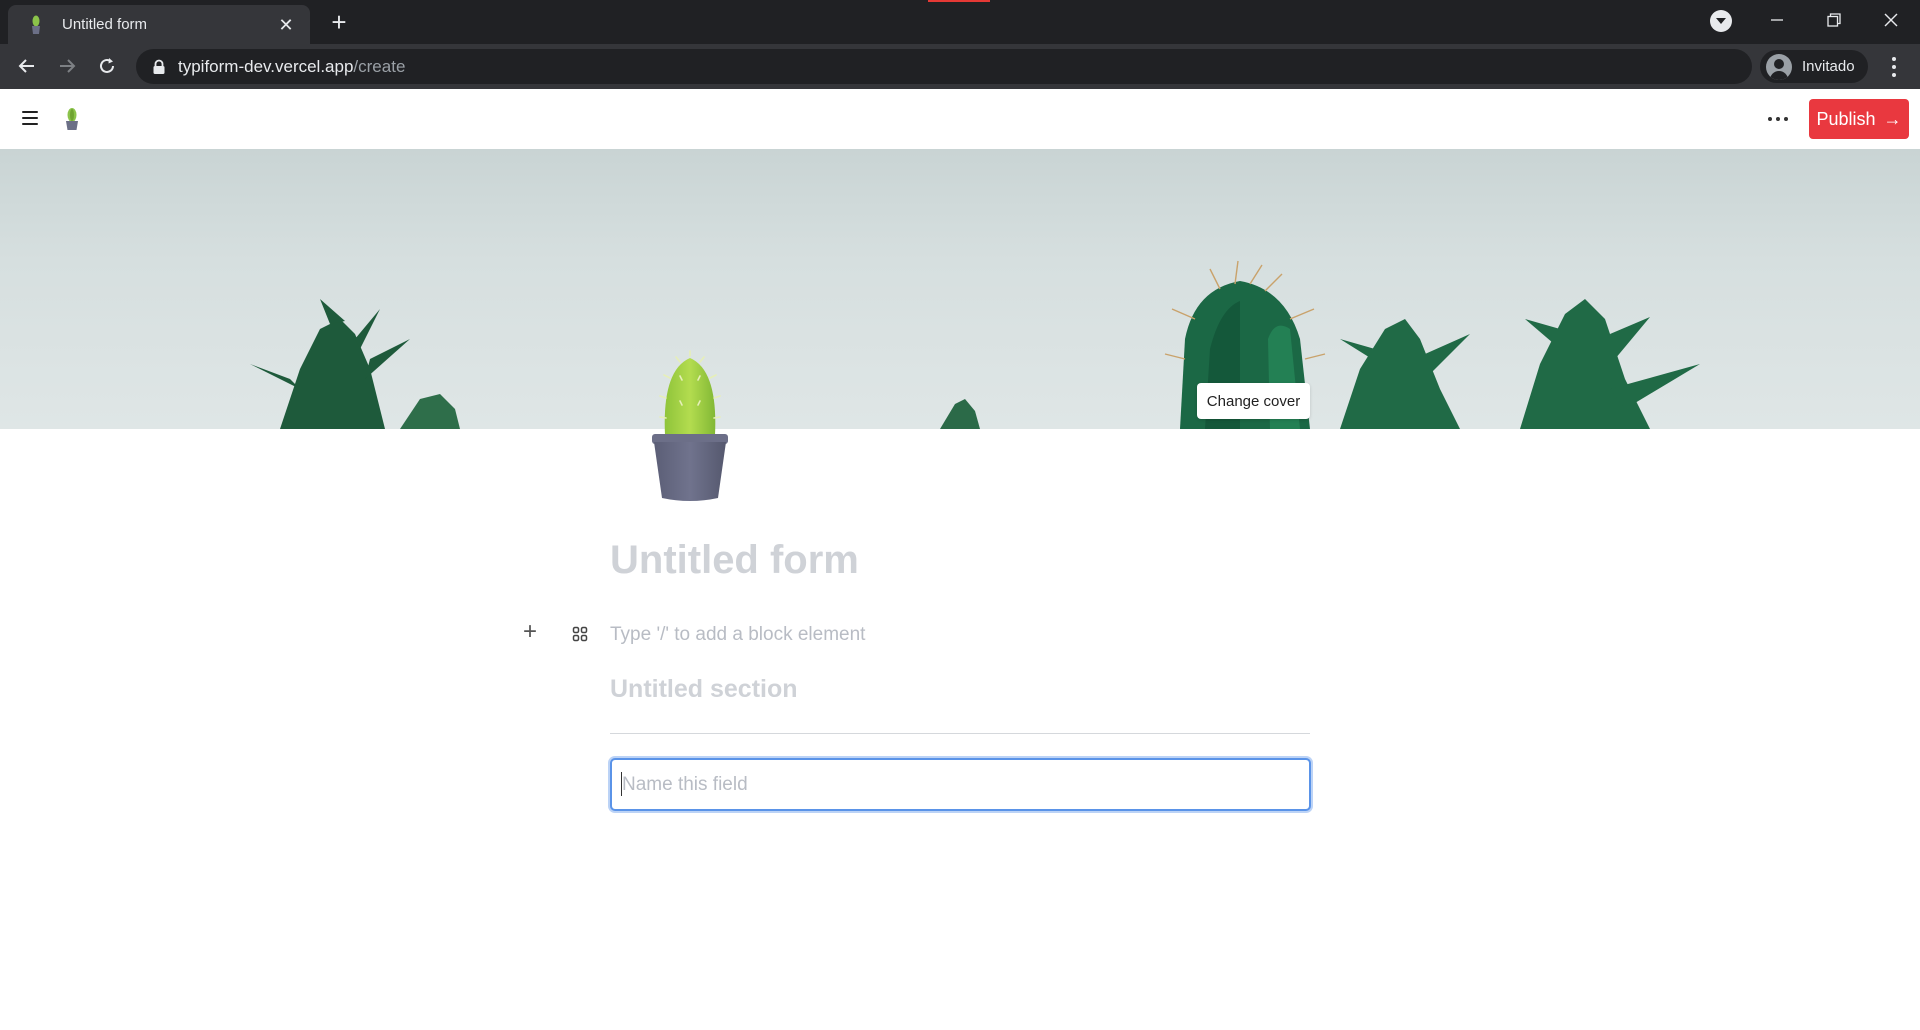  I want to click on section-title: Untitled section, so click(704, 689).